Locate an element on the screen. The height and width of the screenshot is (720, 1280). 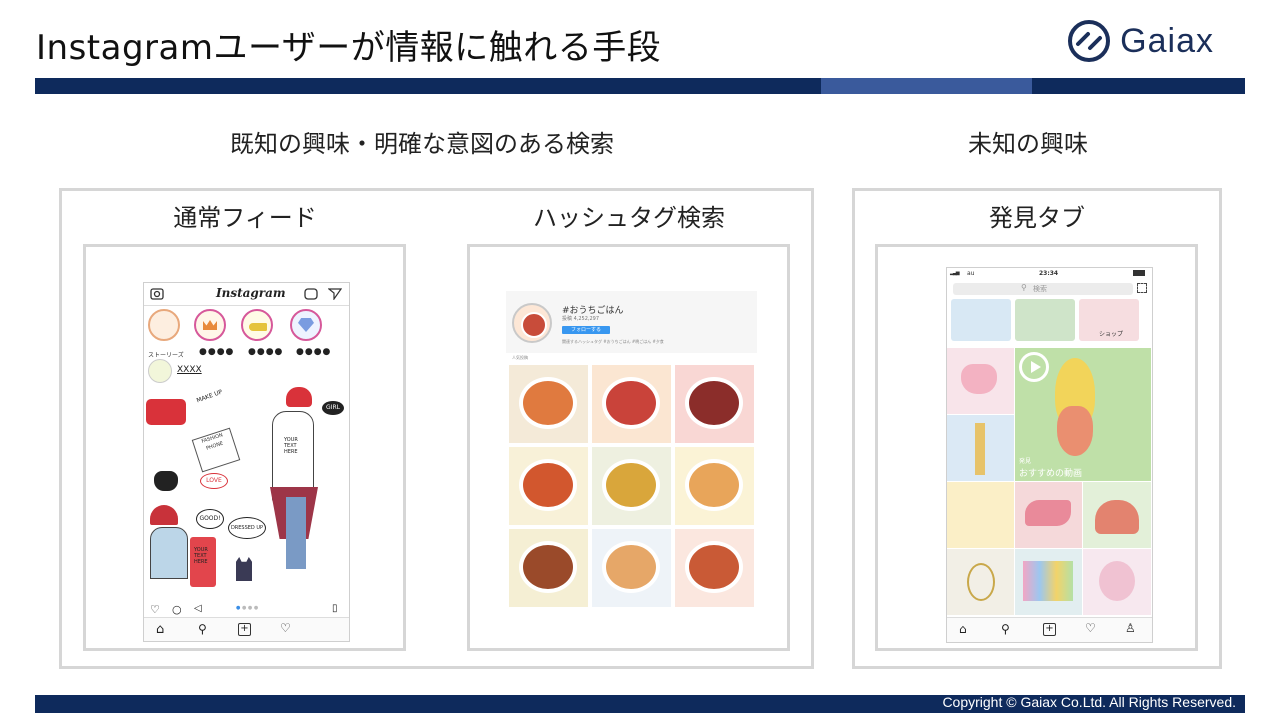
status-time: 23:34 is located at coordinates (1049, 273).